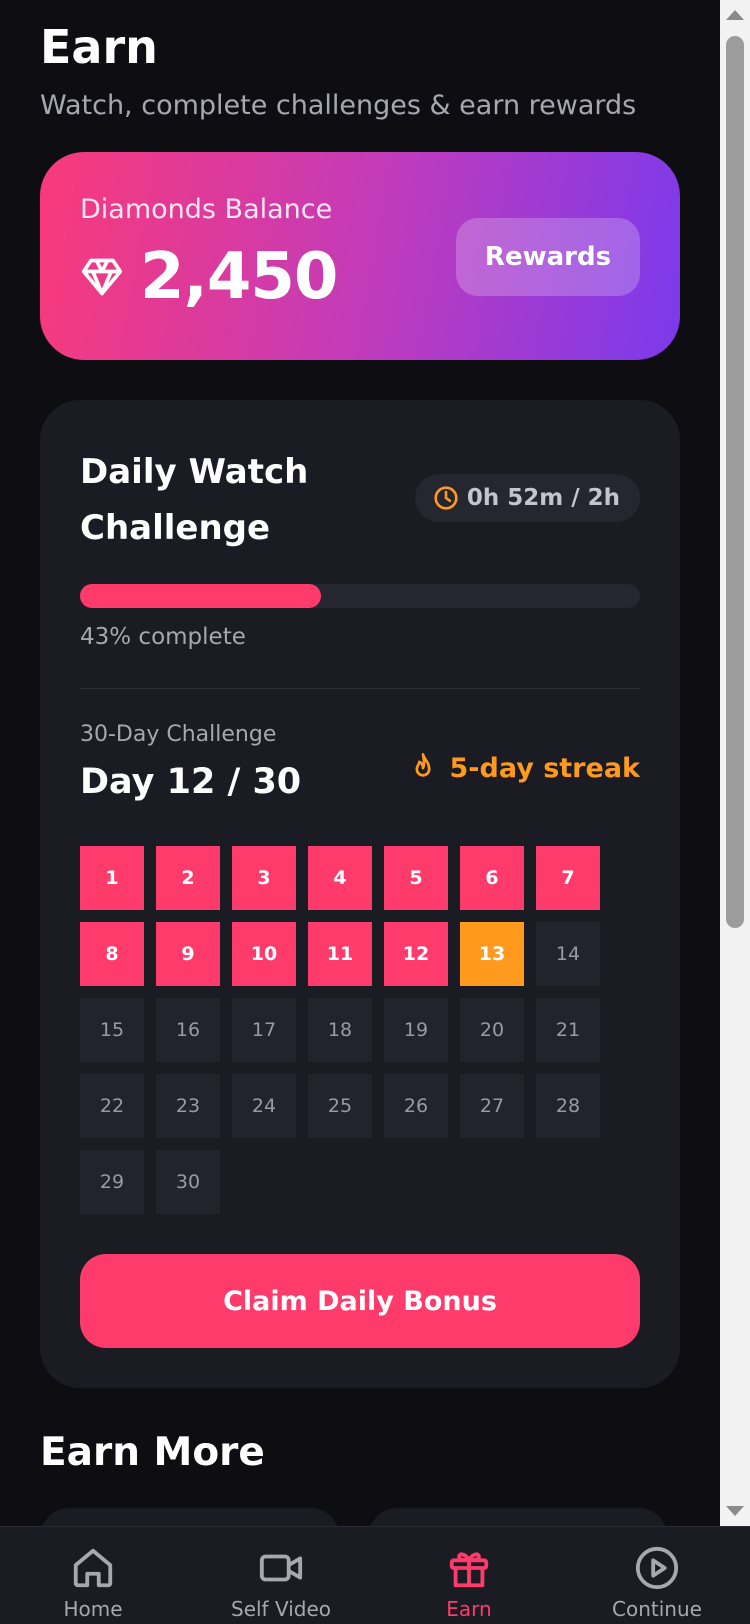 The image size is (750, 1624). What do you see at coordinates (264, 954) in the screenshot?
I see `day-cell: 10` at bounding box center [264, 954].